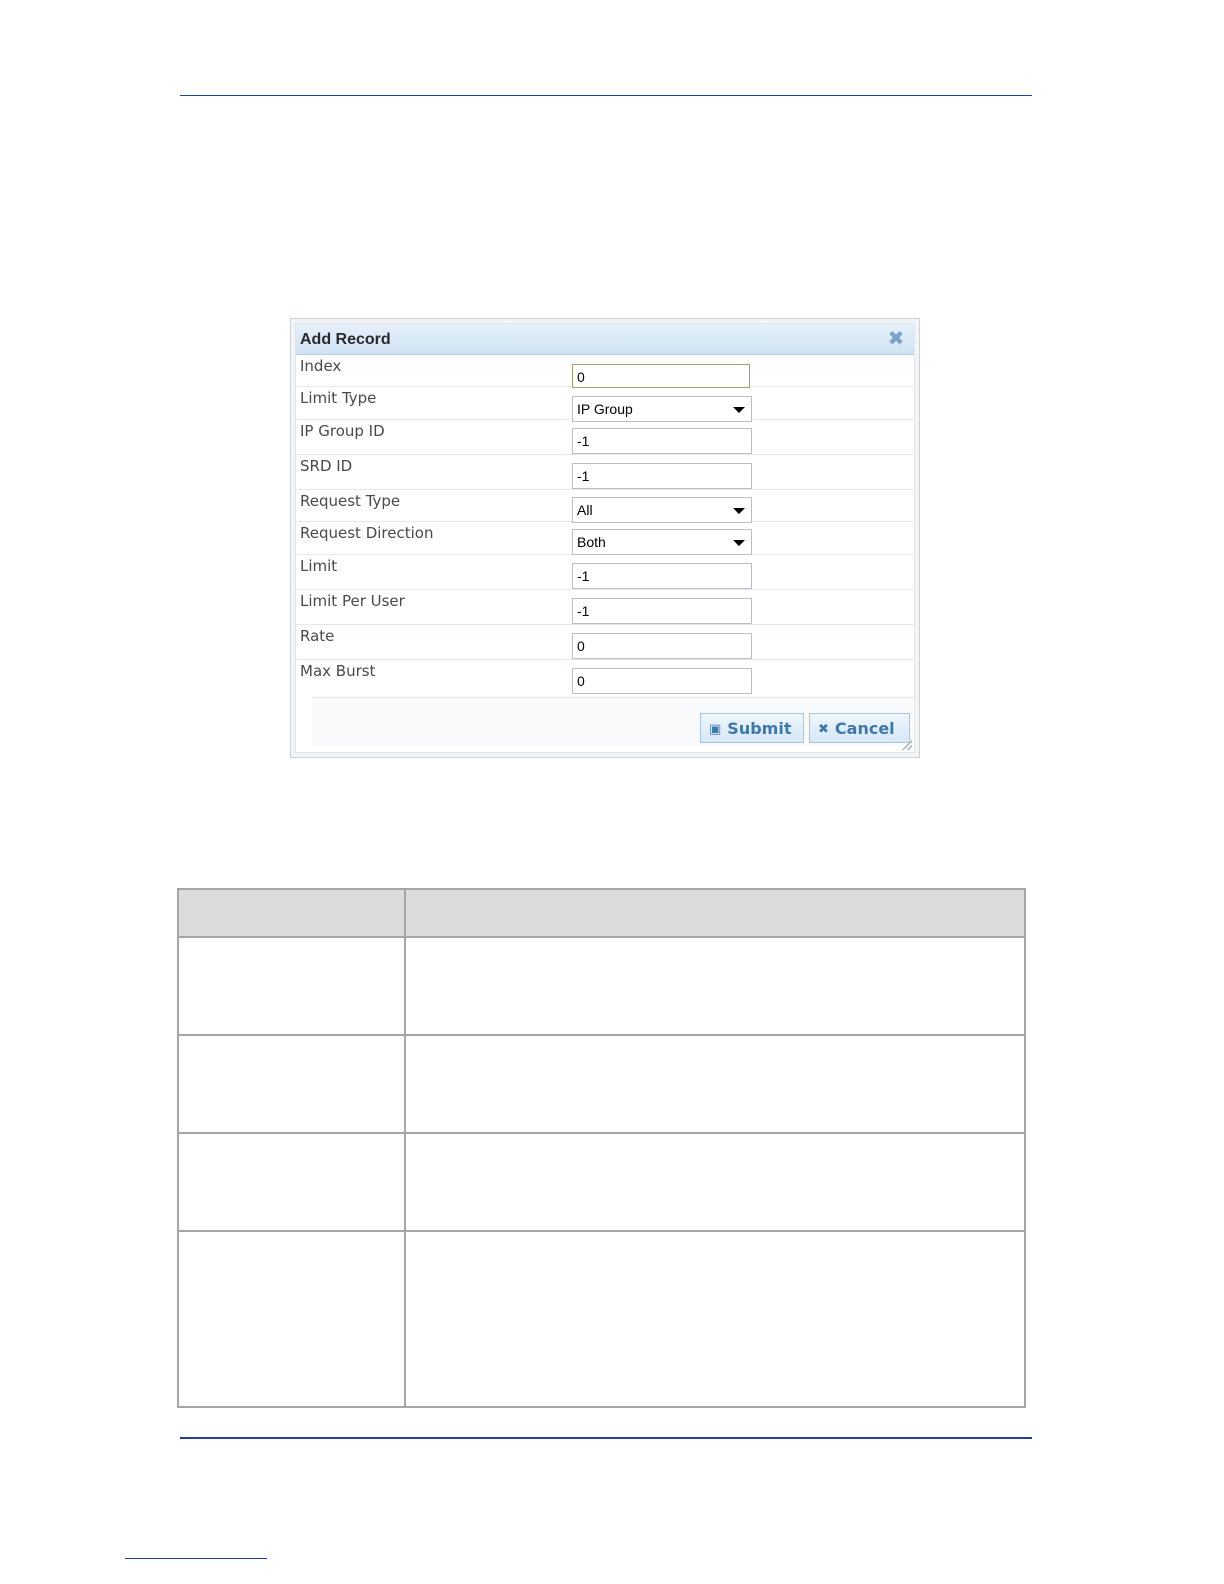 This screenshot has width=1224, height=1584. What do you see at coordinates (759, 728) in the screenshot?
I see `submit-label: Submit` at bounding box center [759, 728].